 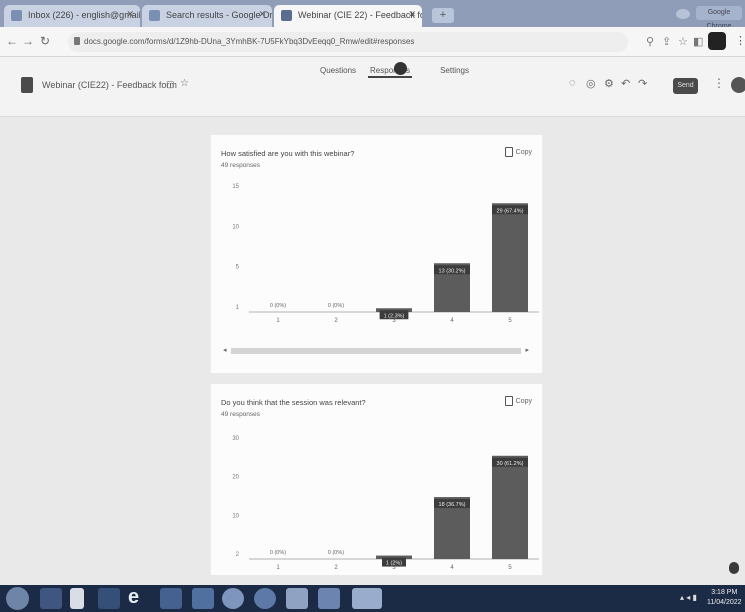 I want to click on window-controls: Google Chrome, so click(x=719, y=18).